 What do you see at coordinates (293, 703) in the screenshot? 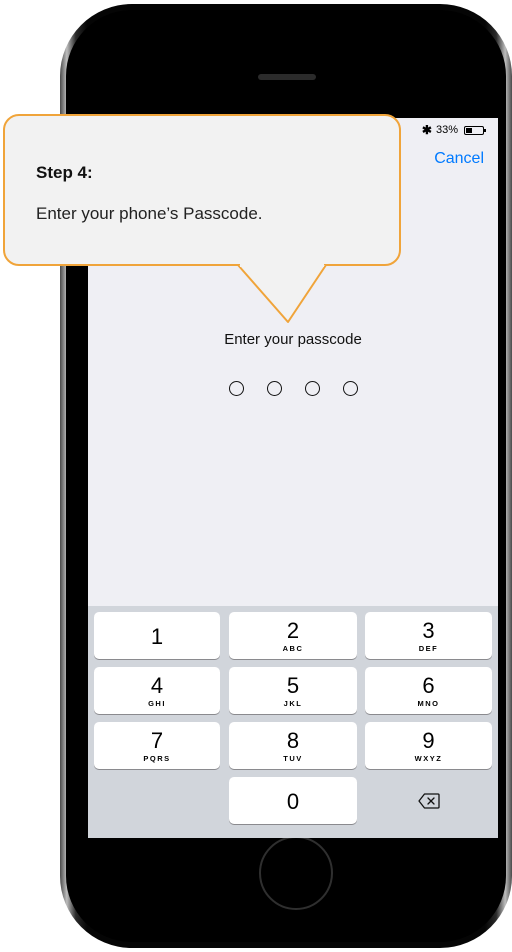
I see `key-letters: JKL` at bounding box center [293, 703].